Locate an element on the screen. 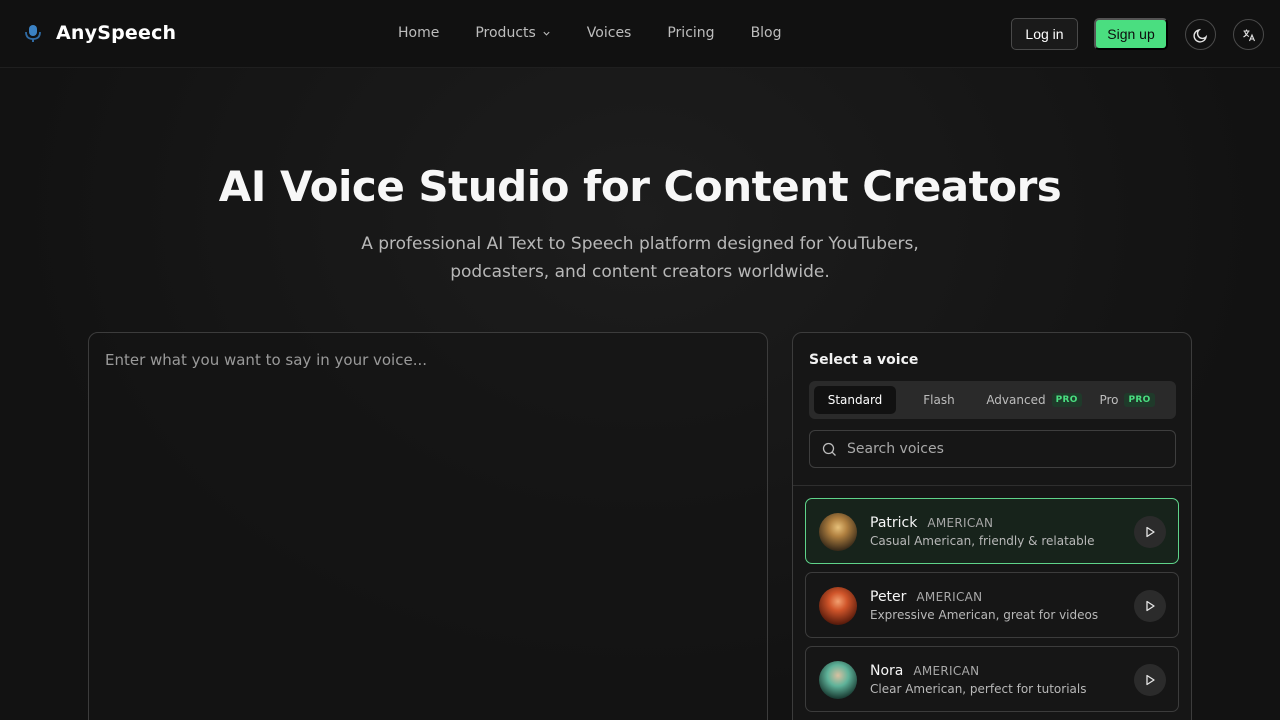  voice-name: Nora is located at coordinates (887, 671).